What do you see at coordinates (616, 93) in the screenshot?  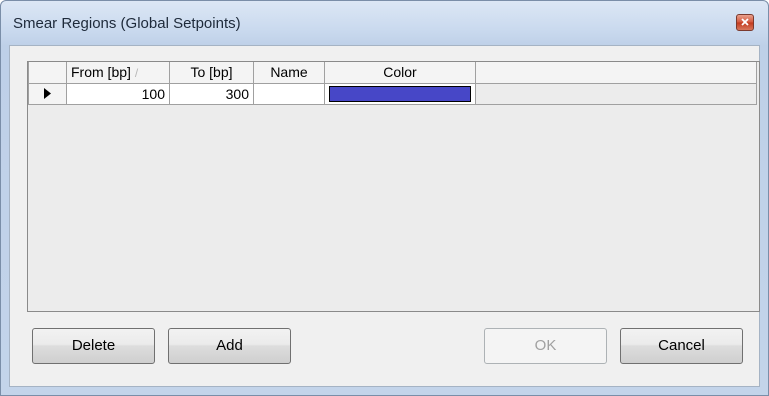 I see `cell-filler` at bounding box center [616, 93].